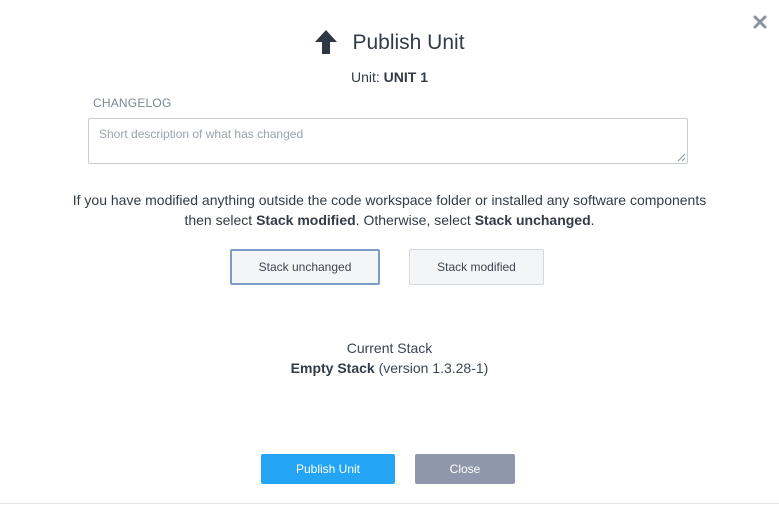 The width and height of the screenshot is (779, 505). I want to click on publish-unit-button: Publish Unit, so click(328, 469).